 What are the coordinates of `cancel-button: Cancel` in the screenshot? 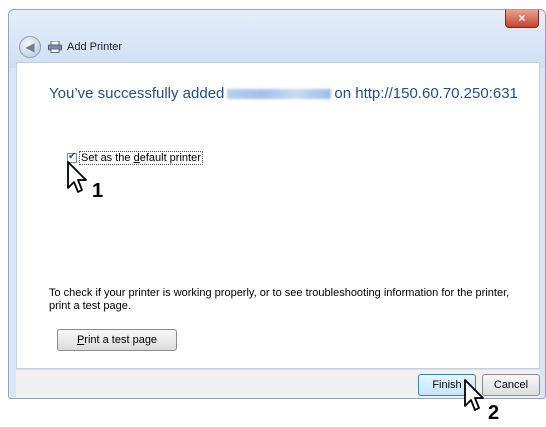 It's located at (511, 385).